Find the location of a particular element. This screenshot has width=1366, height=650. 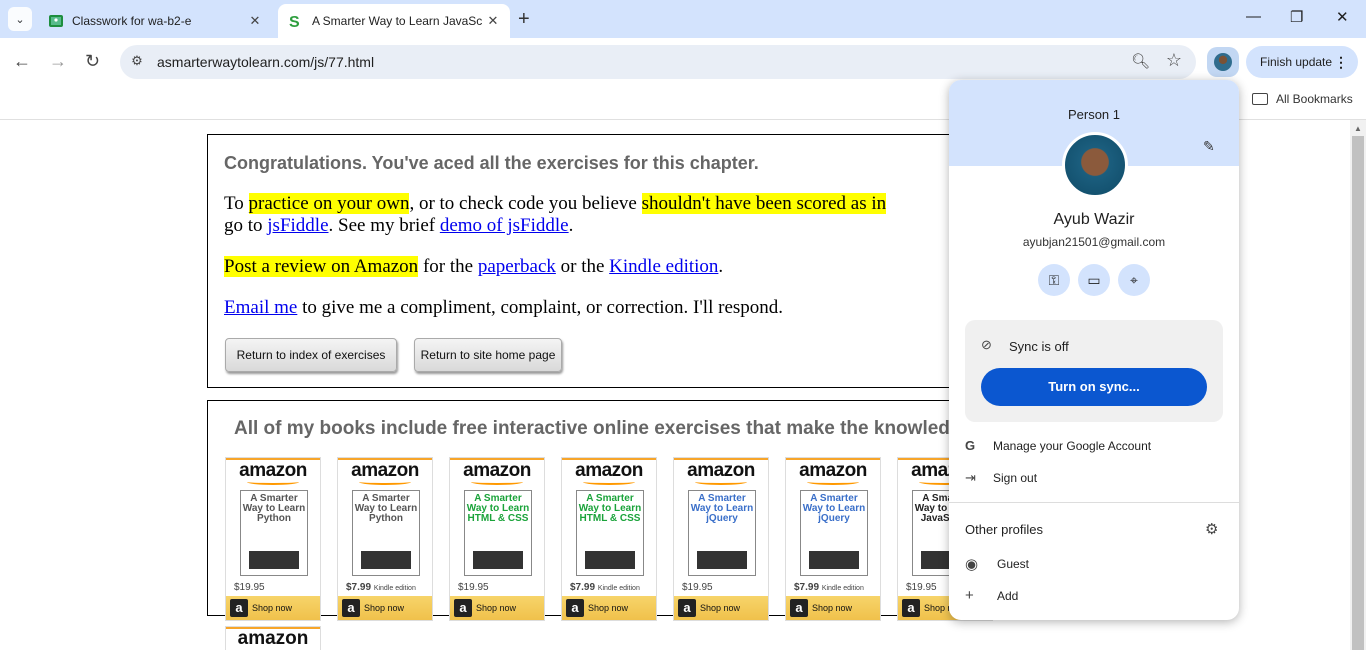

window-close-icon: ✕ is located at coordinates (1342, 17).